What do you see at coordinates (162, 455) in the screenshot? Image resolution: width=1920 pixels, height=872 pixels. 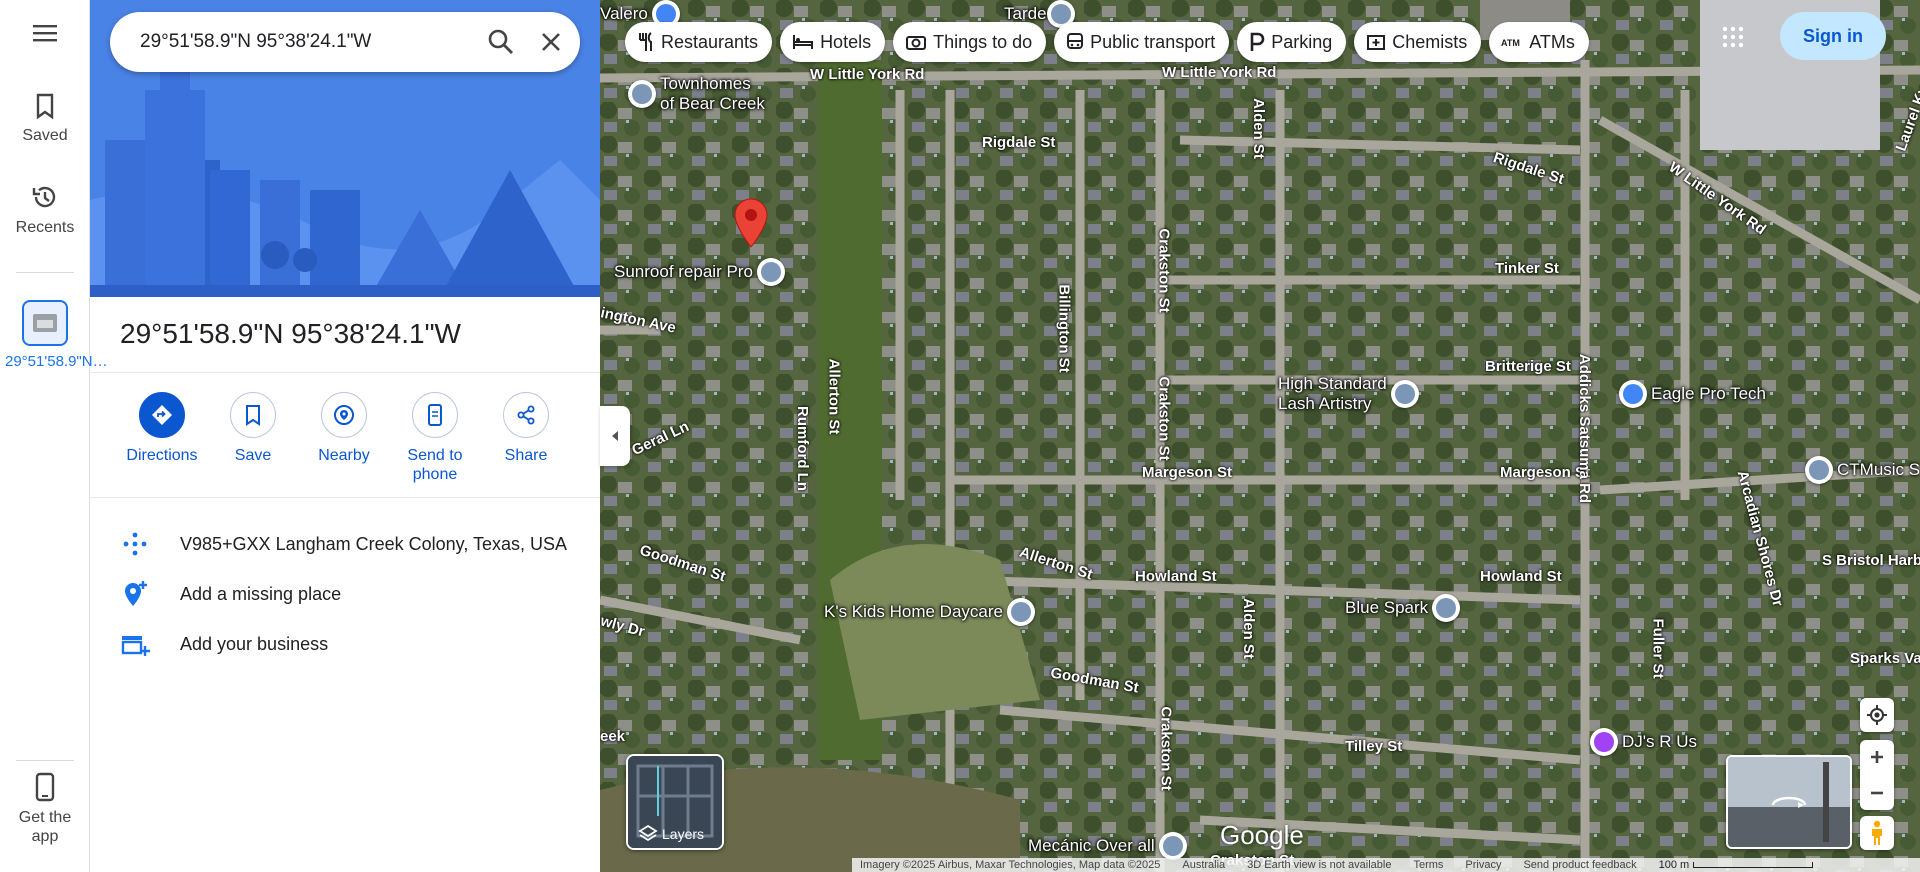 I see `directions-label: Directions` at bounding box center [162, 455].